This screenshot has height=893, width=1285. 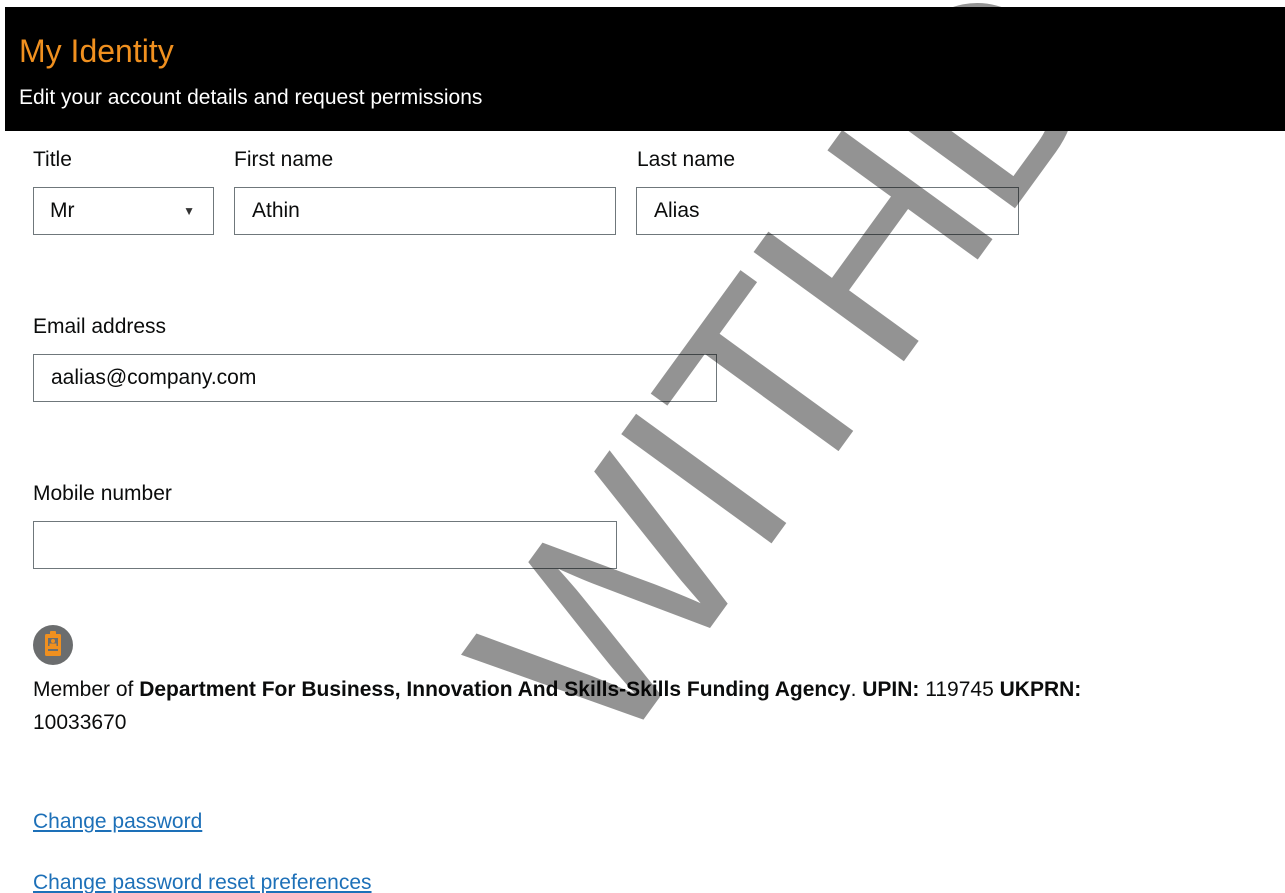 I want to click on last-name-label: Last name, so click(x=686, y=159).